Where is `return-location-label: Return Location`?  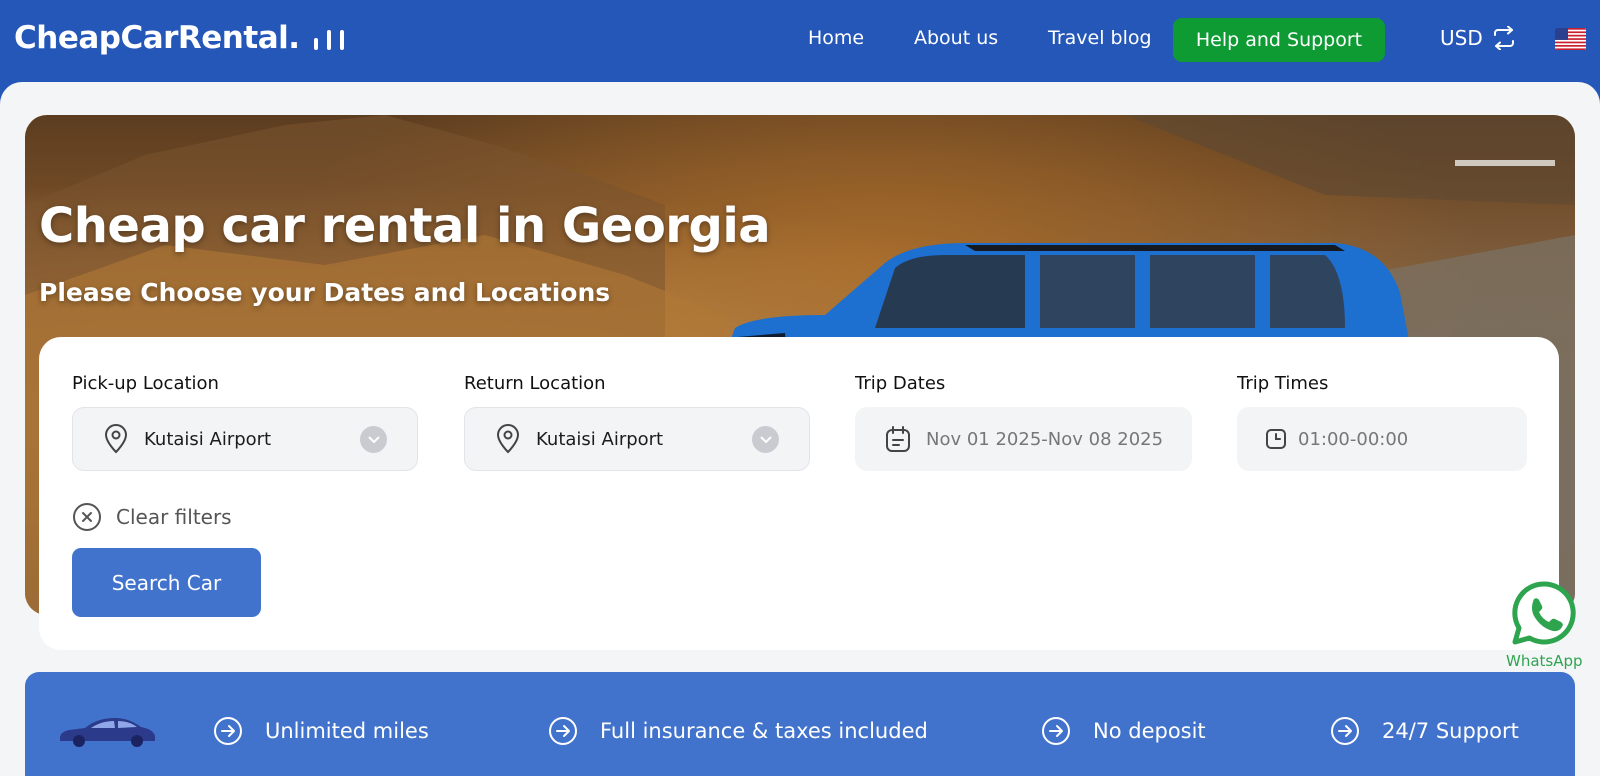
return-location-label: Return Location is located at coordinates (535, 383).